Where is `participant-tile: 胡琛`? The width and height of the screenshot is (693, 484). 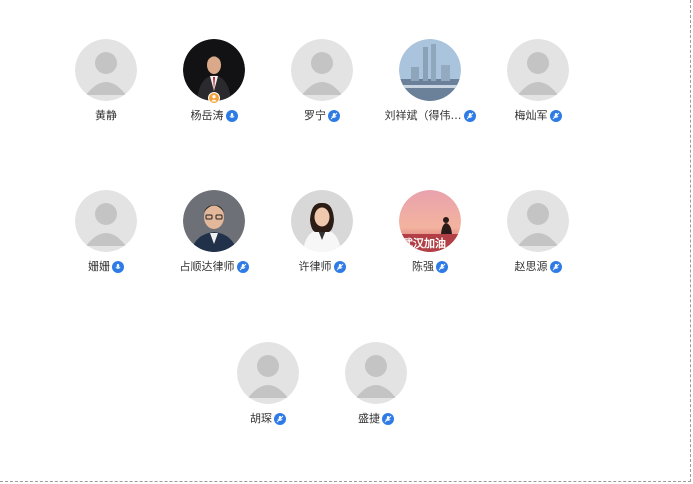
participant-tile: 胡琛 is located at coordinates (268, 384).